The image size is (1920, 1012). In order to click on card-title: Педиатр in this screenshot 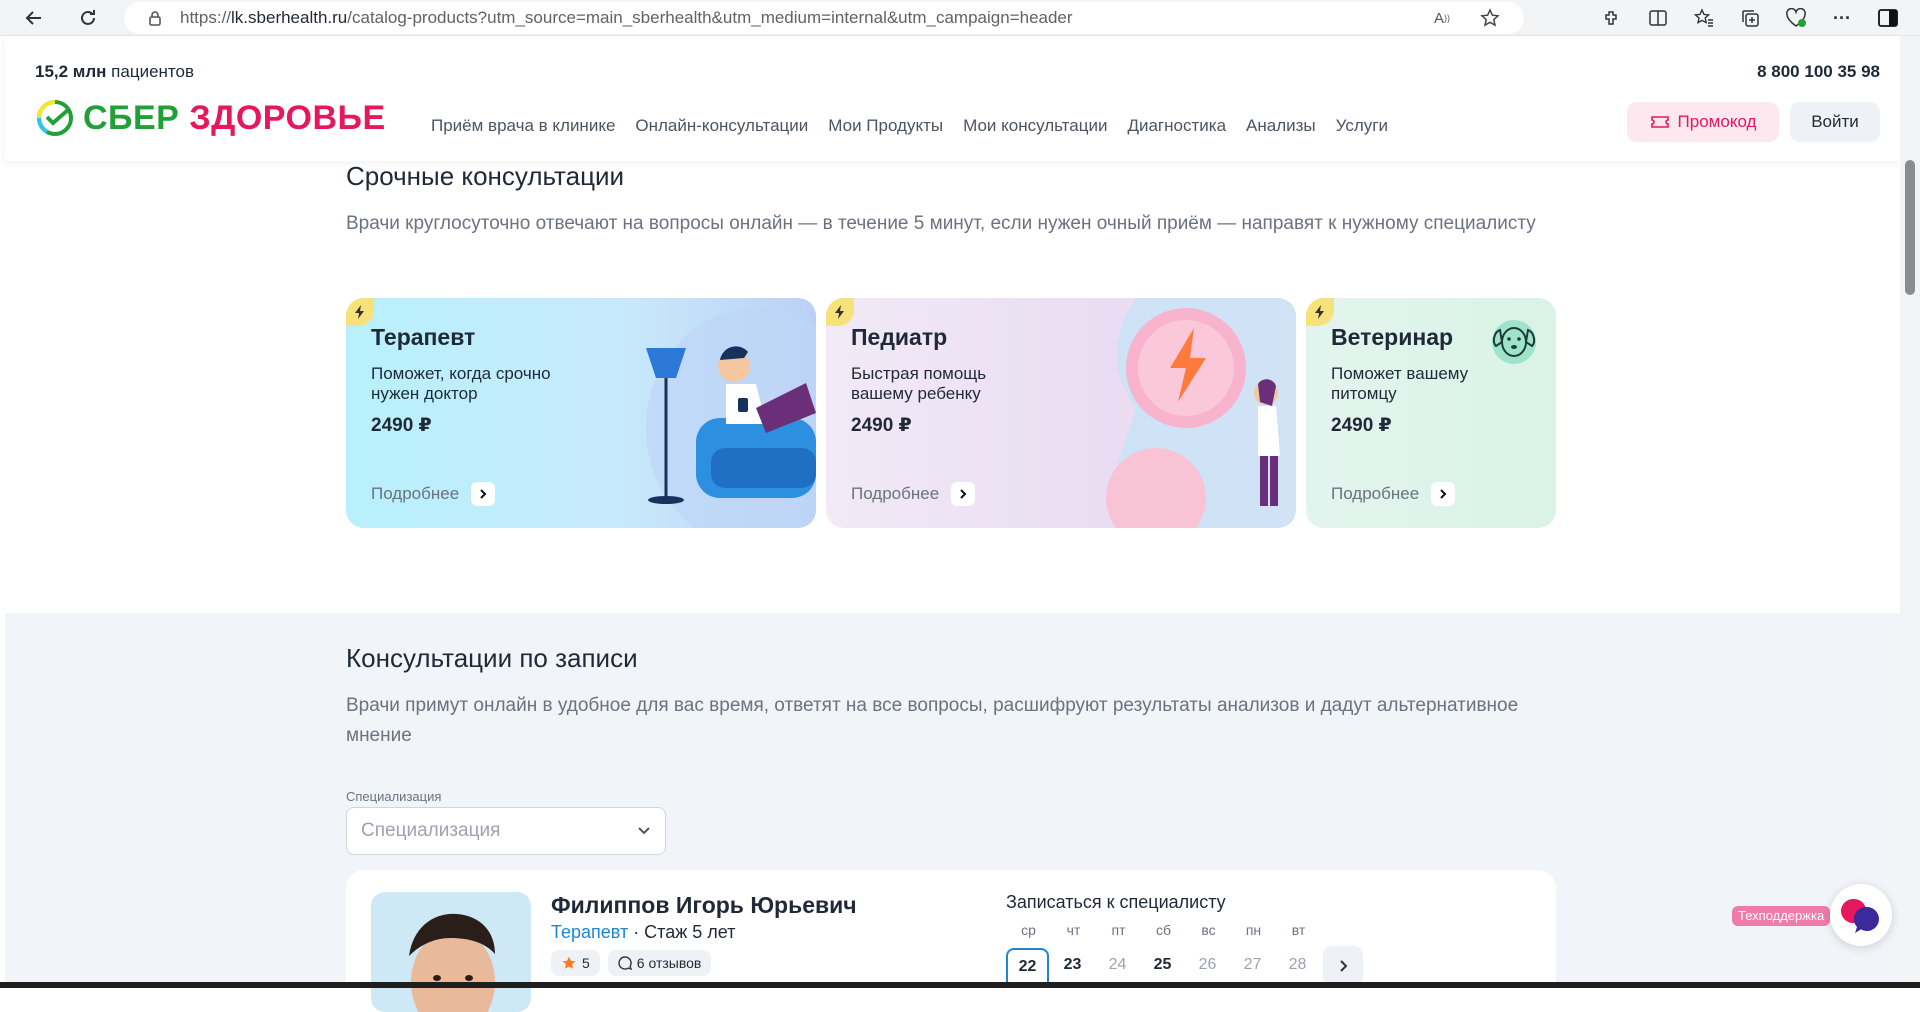, I will do `click(899, 337)`.